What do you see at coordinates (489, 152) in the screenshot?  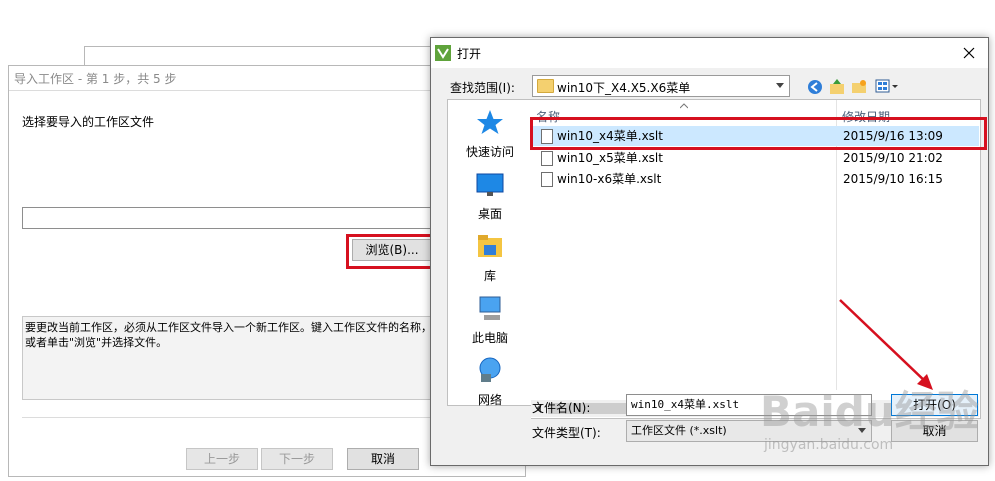 I see `place-label: 快速访问` at bounding box center [489, 152].